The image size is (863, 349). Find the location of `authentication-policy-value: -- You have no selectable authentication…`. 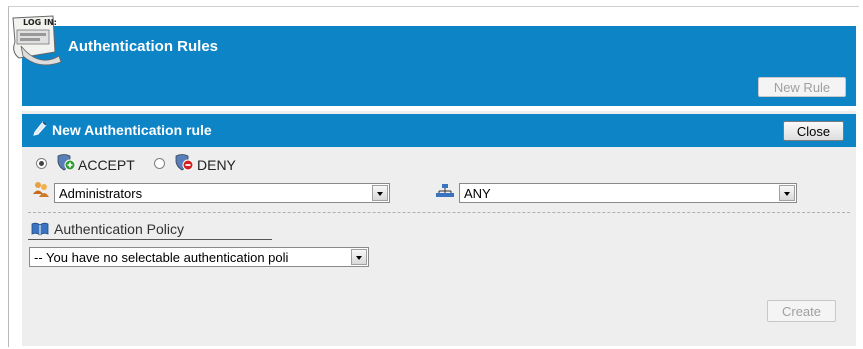

authentication-policy-value: -- You have no selectable authentication… is located at coordinates (161, 257).